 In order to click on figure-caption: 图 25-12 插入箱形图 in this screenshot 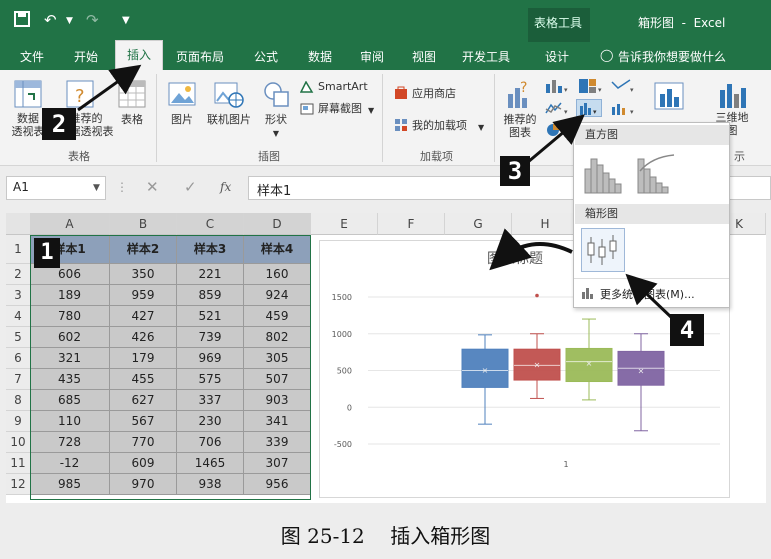, I will do `click(385, 536)`.